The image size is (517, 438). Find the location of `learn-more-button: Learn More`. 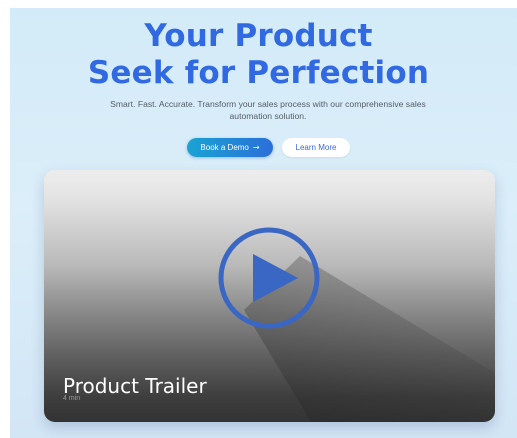

learn-more-button: Learn More is located at coordinates (316, 147).